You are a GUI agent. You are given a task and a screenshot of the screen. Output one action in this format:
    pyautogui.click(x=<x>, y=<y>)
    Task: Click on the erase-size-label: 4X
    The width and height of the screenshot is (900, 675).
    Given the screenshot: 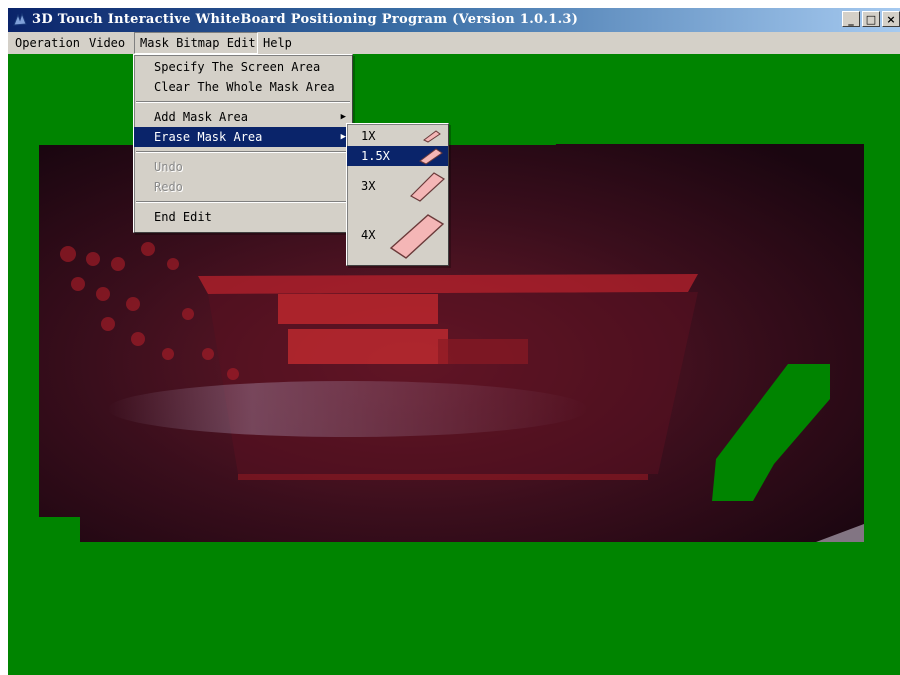 What is the action you would take?
    pyautogui.click(x=368, y=235)
    